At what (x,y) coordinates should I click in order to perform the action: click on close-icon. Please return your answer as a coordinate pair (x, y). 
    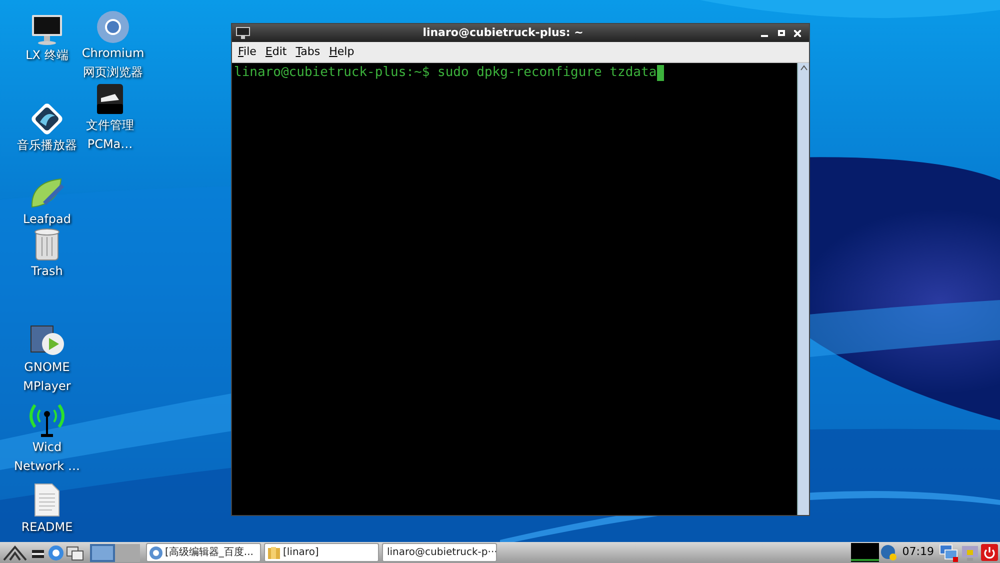
    Looking at the image, I should click on (797, 33).